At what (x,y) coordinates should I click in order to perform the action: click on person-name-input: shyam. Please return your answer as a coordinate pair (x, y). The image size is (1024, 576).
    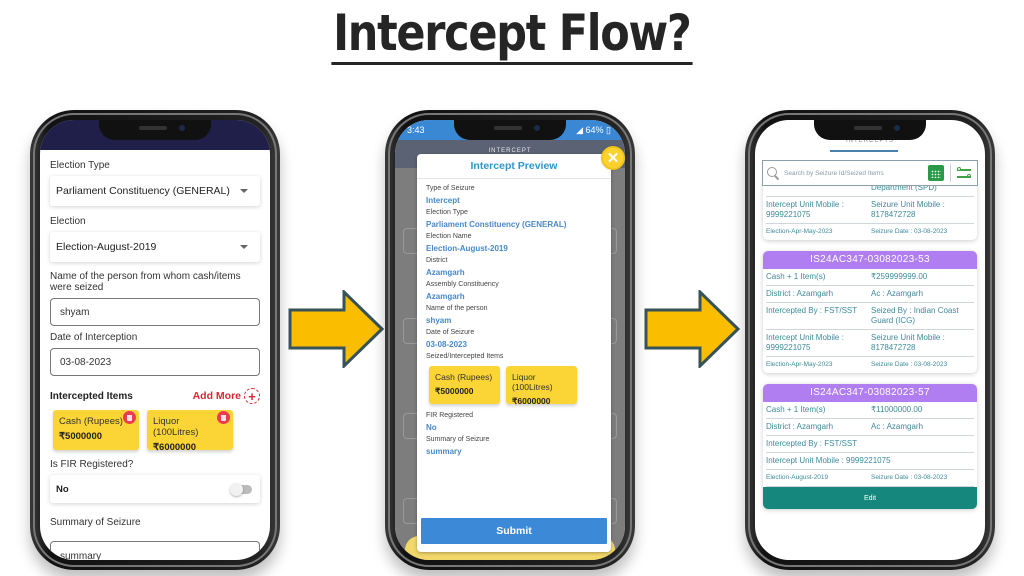
    Looking at the image, I should click on (155, 312).